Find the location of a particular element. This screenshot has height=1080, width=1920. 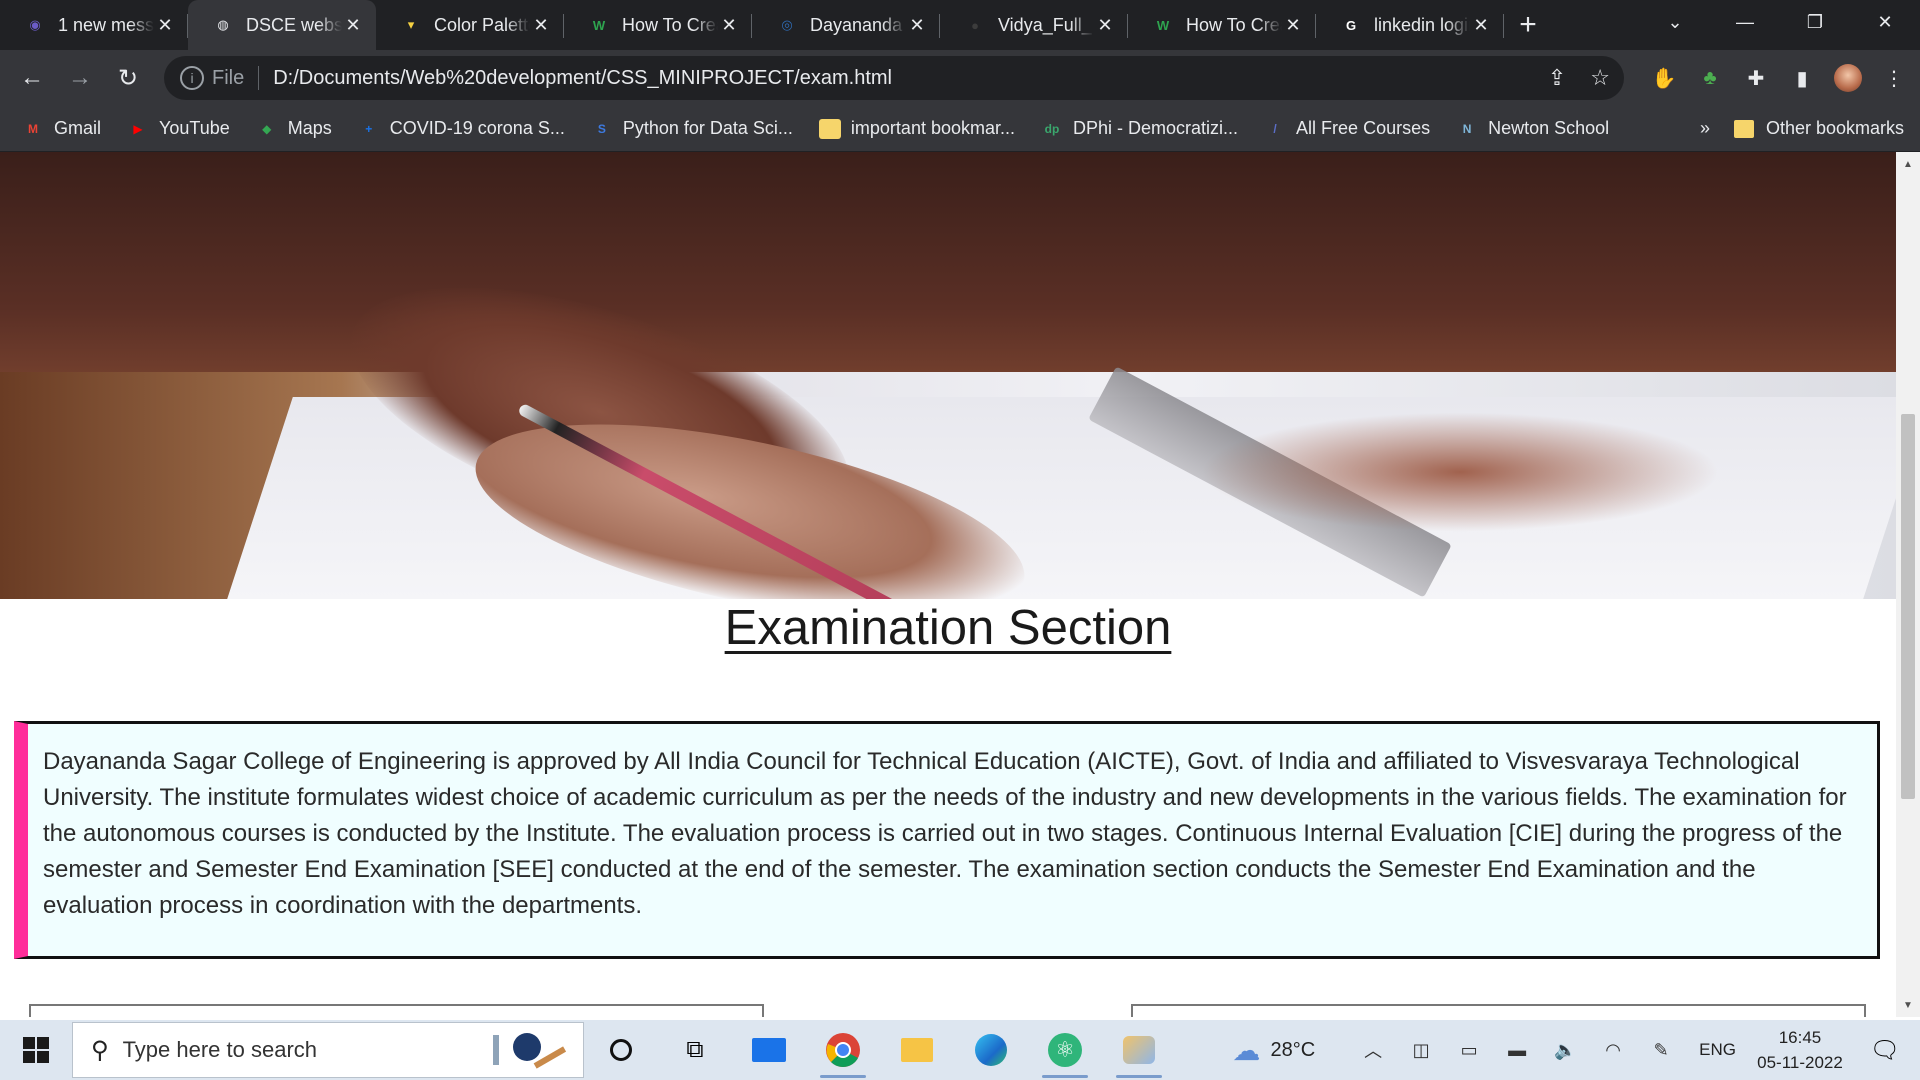

file-explorer-icon is located at coordinates (917, 1050).